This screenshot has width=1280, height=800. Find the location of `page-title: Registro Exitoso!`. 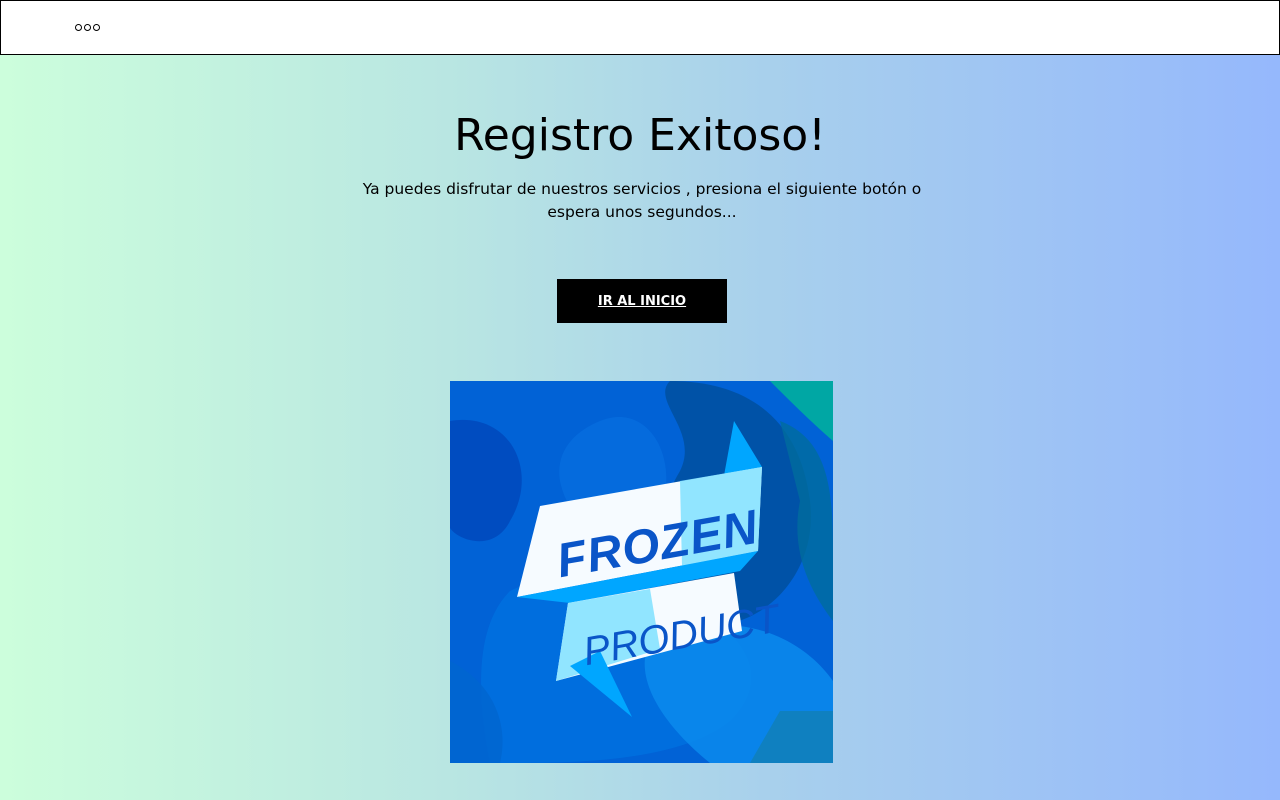

page-title: Registro Exitoso! is located at coordinates (640, 135).